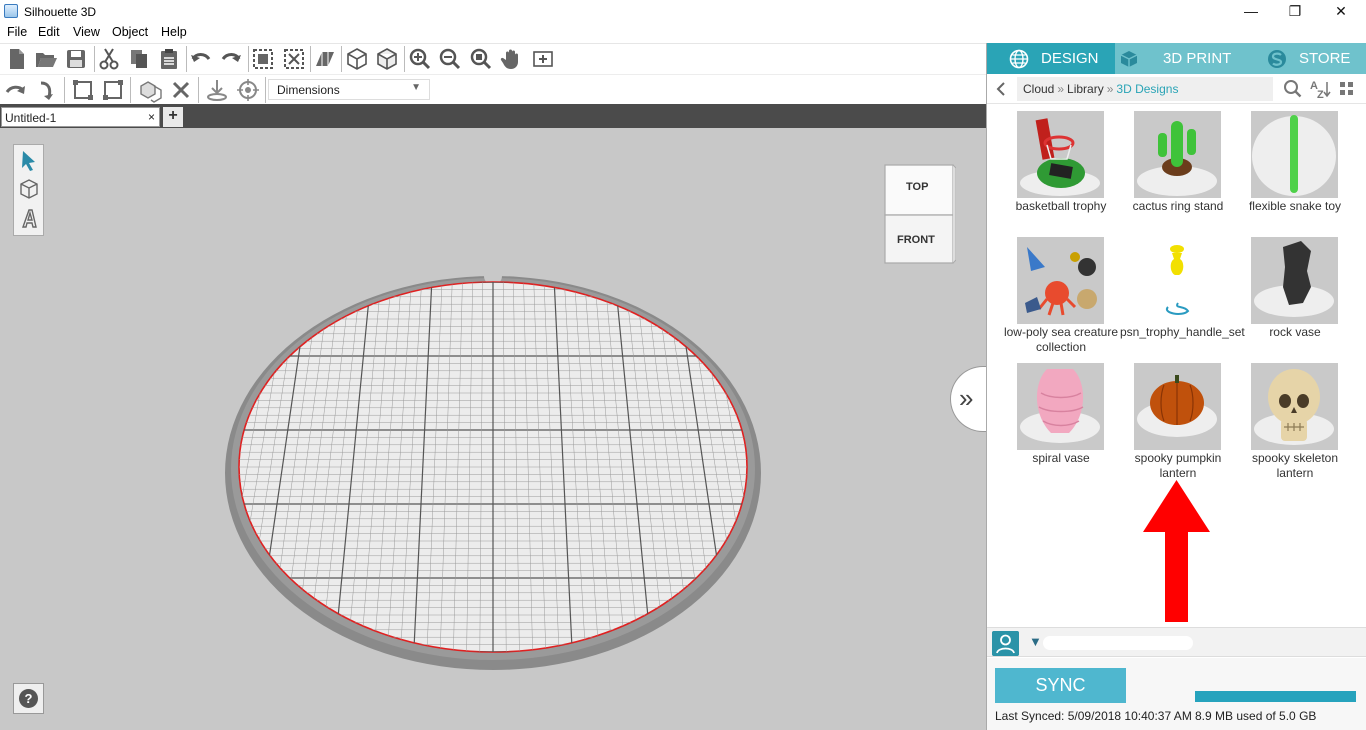  I want to click on view-cube-top-label: TOP, so click(917, 187).